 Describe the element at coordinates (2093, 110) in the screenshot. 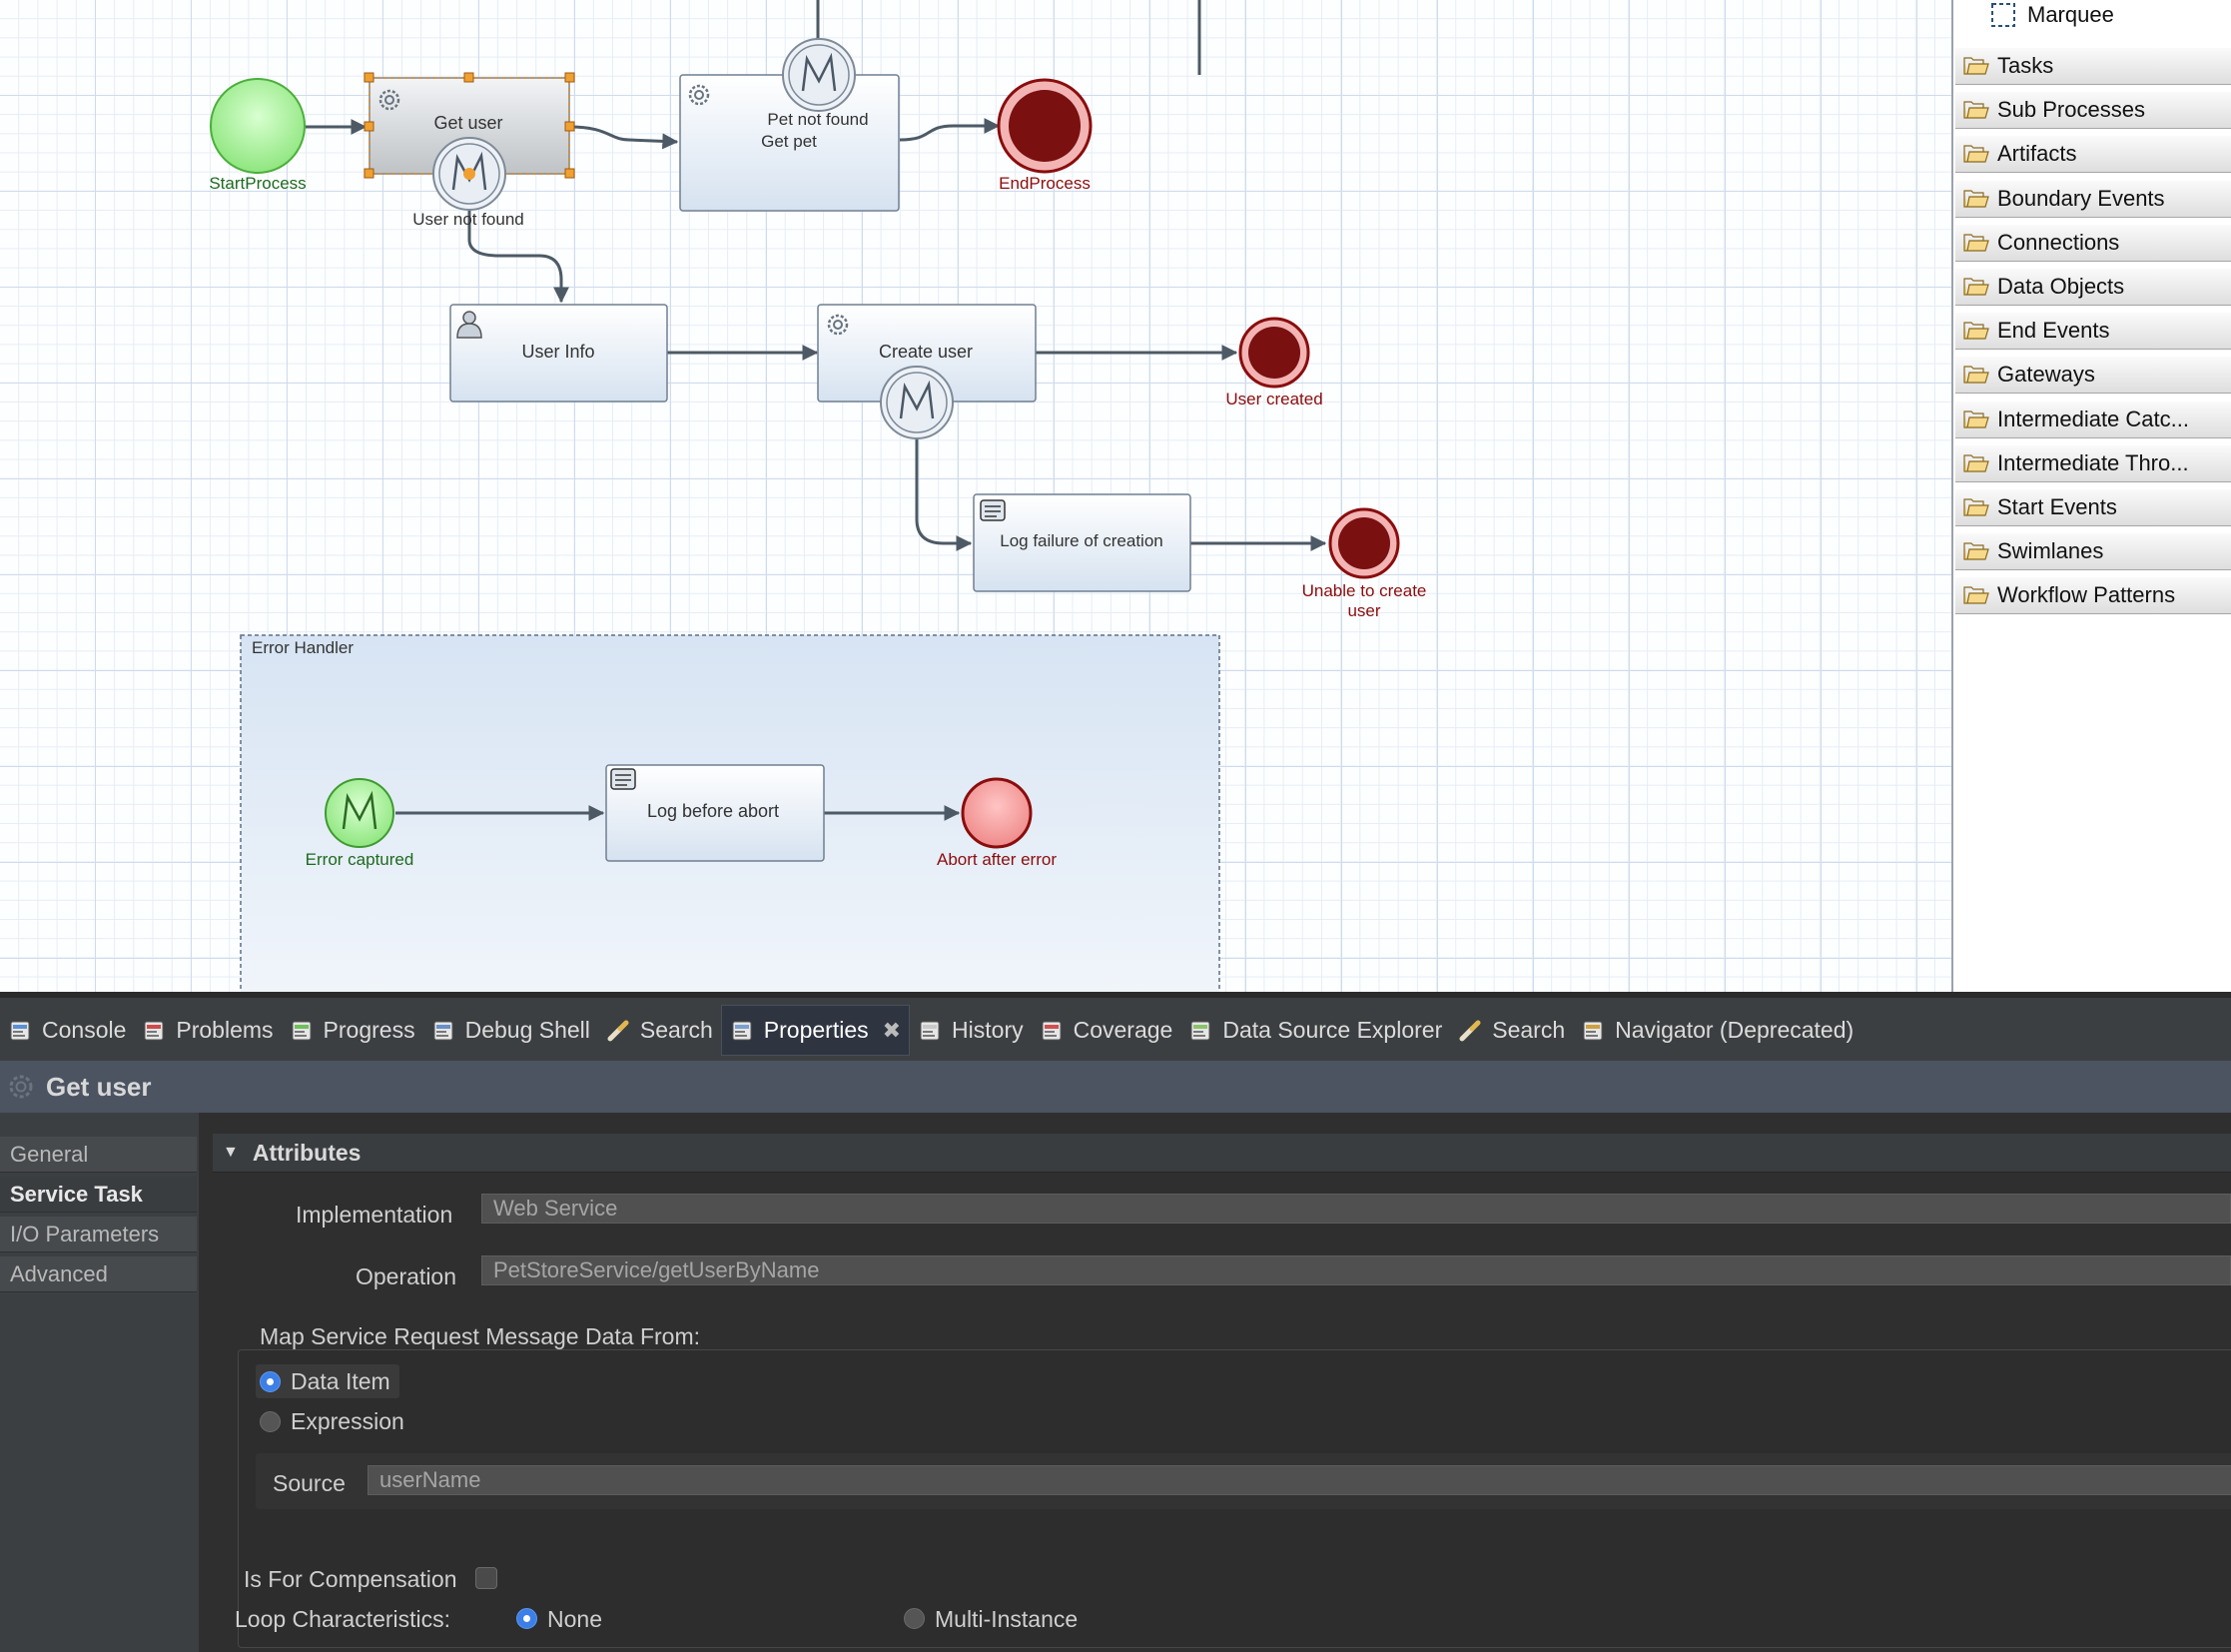

I see `palette-drawer-sub-processes: Sub Processes` at that location.